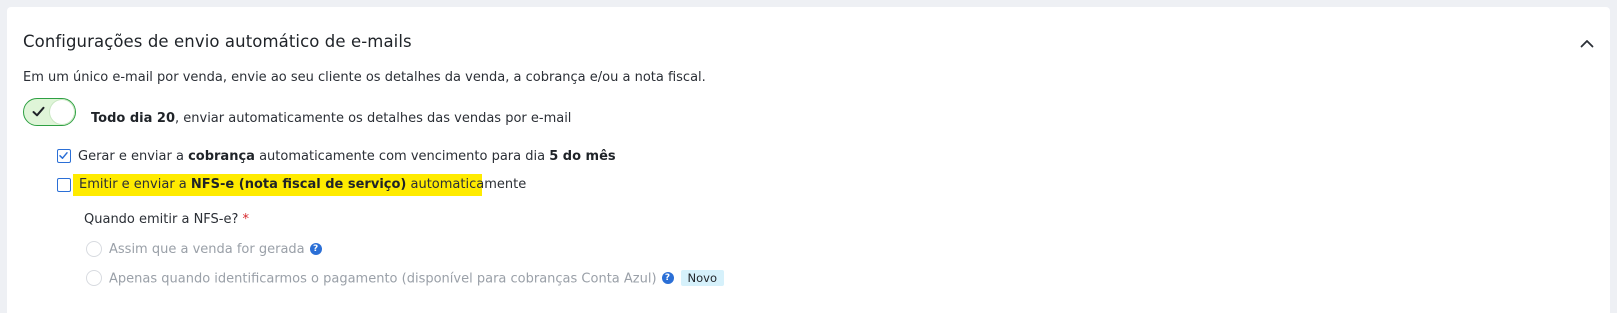 The image size is (1617, 313). Describe the element at coordinates (94, 278) in the screenshot. I see `radio-on-payment-identified` at that location.